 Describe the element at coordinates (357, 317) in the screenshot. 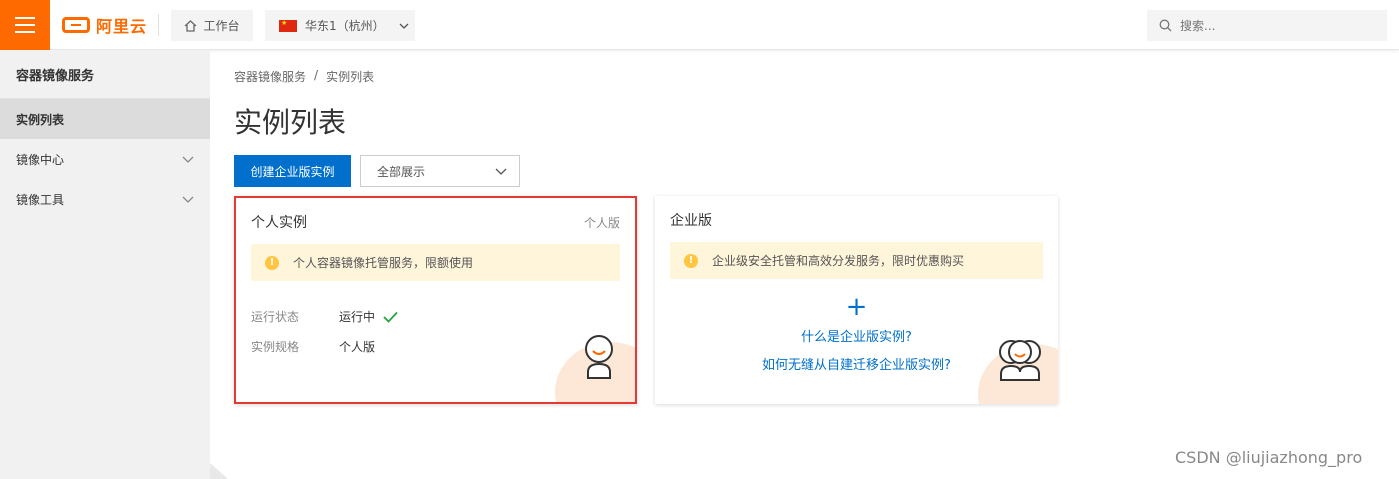

I see `status-value: 运行中` at that location.